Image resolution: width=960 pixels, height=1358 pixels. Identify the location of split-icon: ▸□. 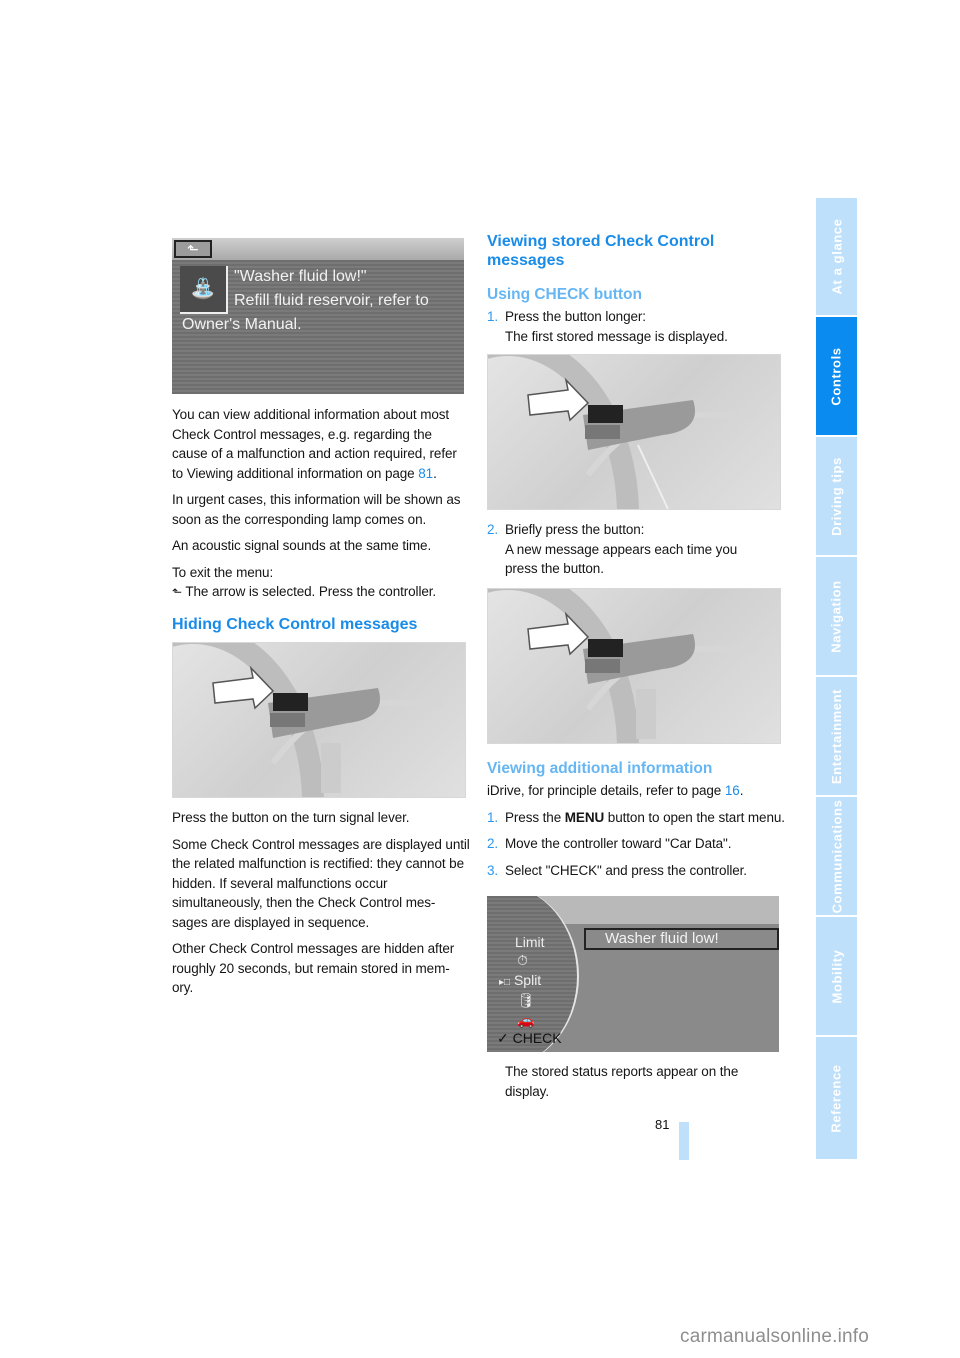
(505, 982).